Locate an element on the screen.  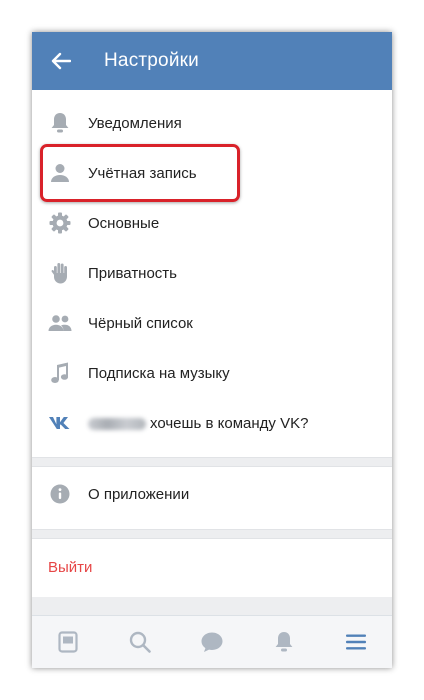
people-icon is located at coordinates (60, 323).